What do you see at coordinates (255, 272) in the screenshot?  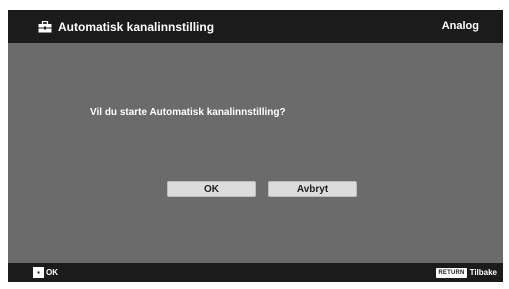 I see `footer-bar: OK RETURN Tilbake` at bounding box center [255, 272].